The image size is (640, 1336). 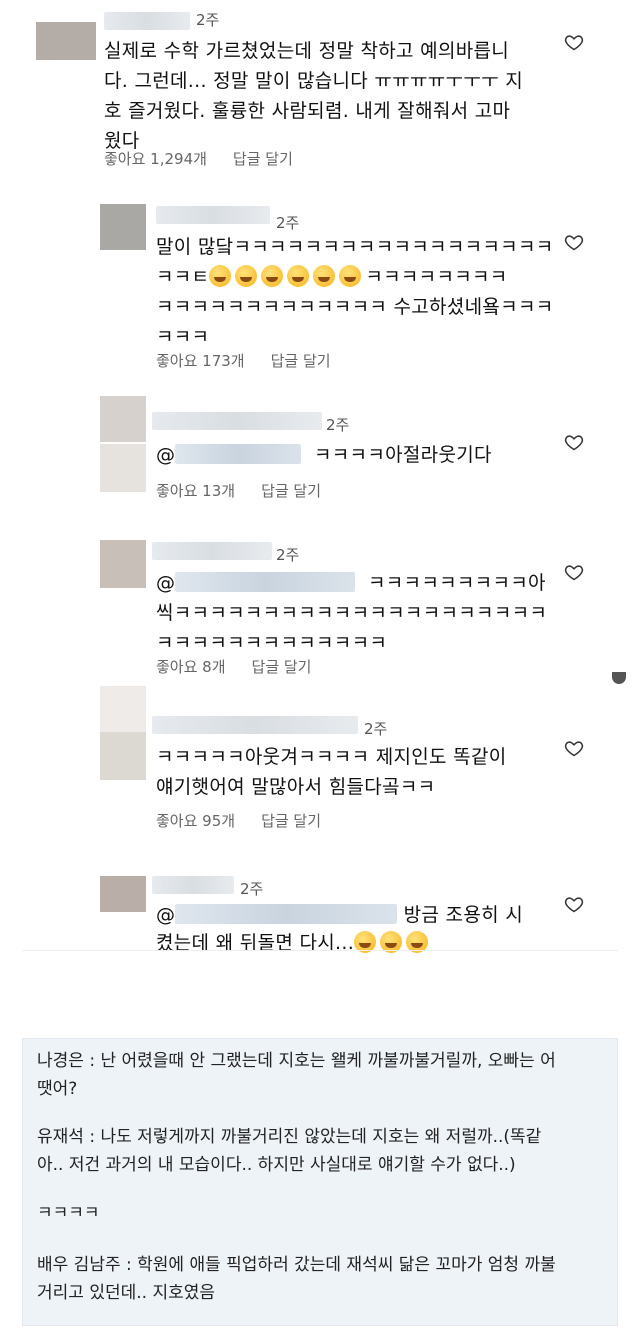 I want to click on likes-count: 좋아요 8개, so click(x=191, y=667).